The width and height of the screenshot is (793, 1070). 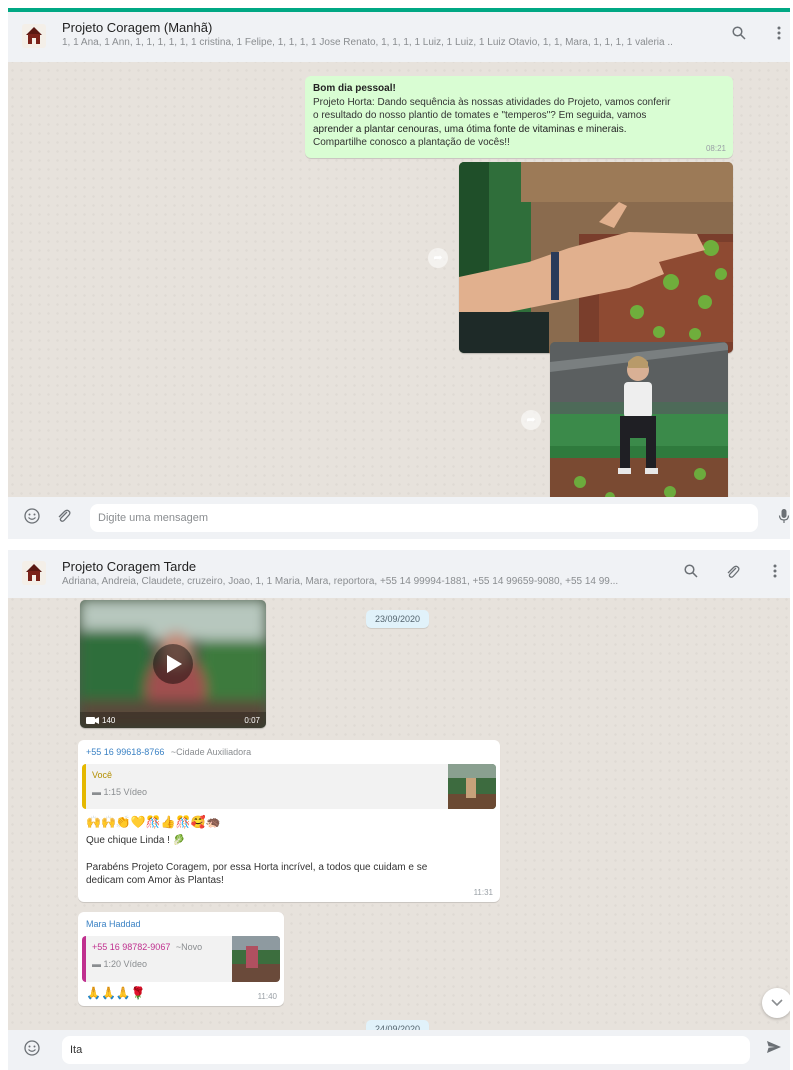 I want to click on scroll-down-button, so click(x=776, y=1003).